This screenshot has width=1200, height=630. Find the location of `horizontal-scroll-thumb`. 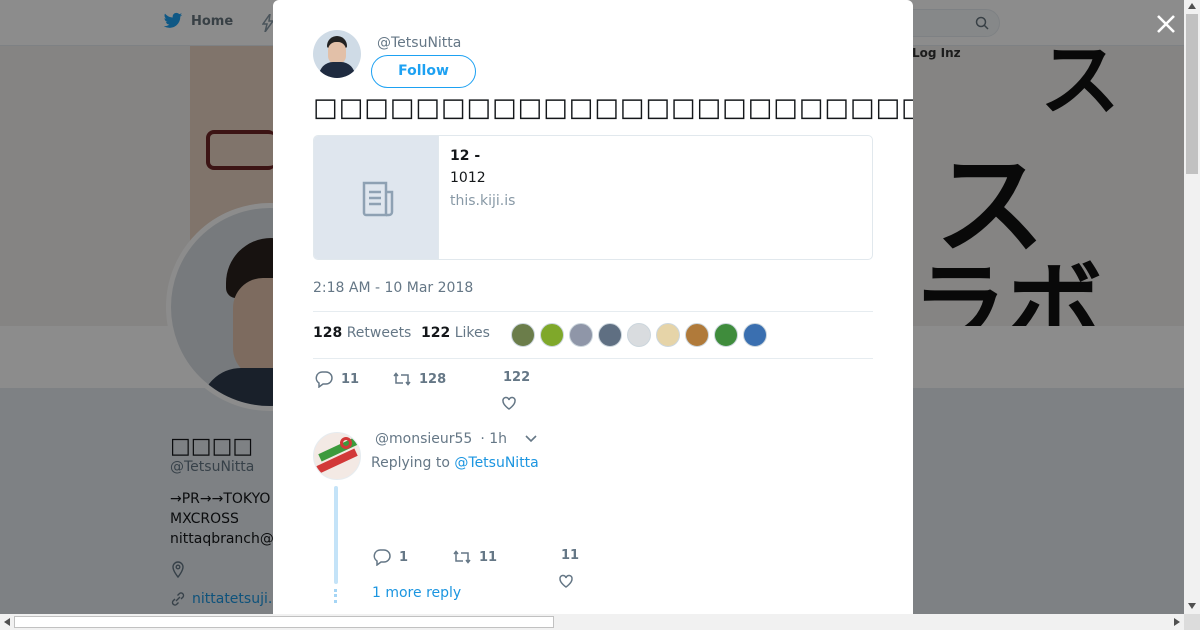

horizontal-scroll-thumb is located at coordinates (284, 622).